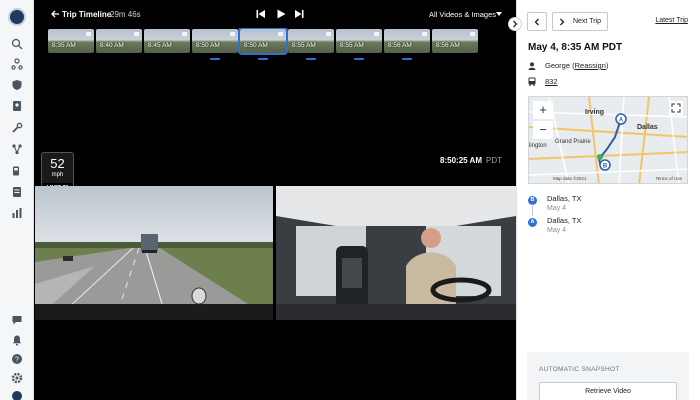  What do you see at coordinates (608, 391) in the screenshot?
I see `retrieve-video-button: Retrieve Video` at bounding box center [608, 391].